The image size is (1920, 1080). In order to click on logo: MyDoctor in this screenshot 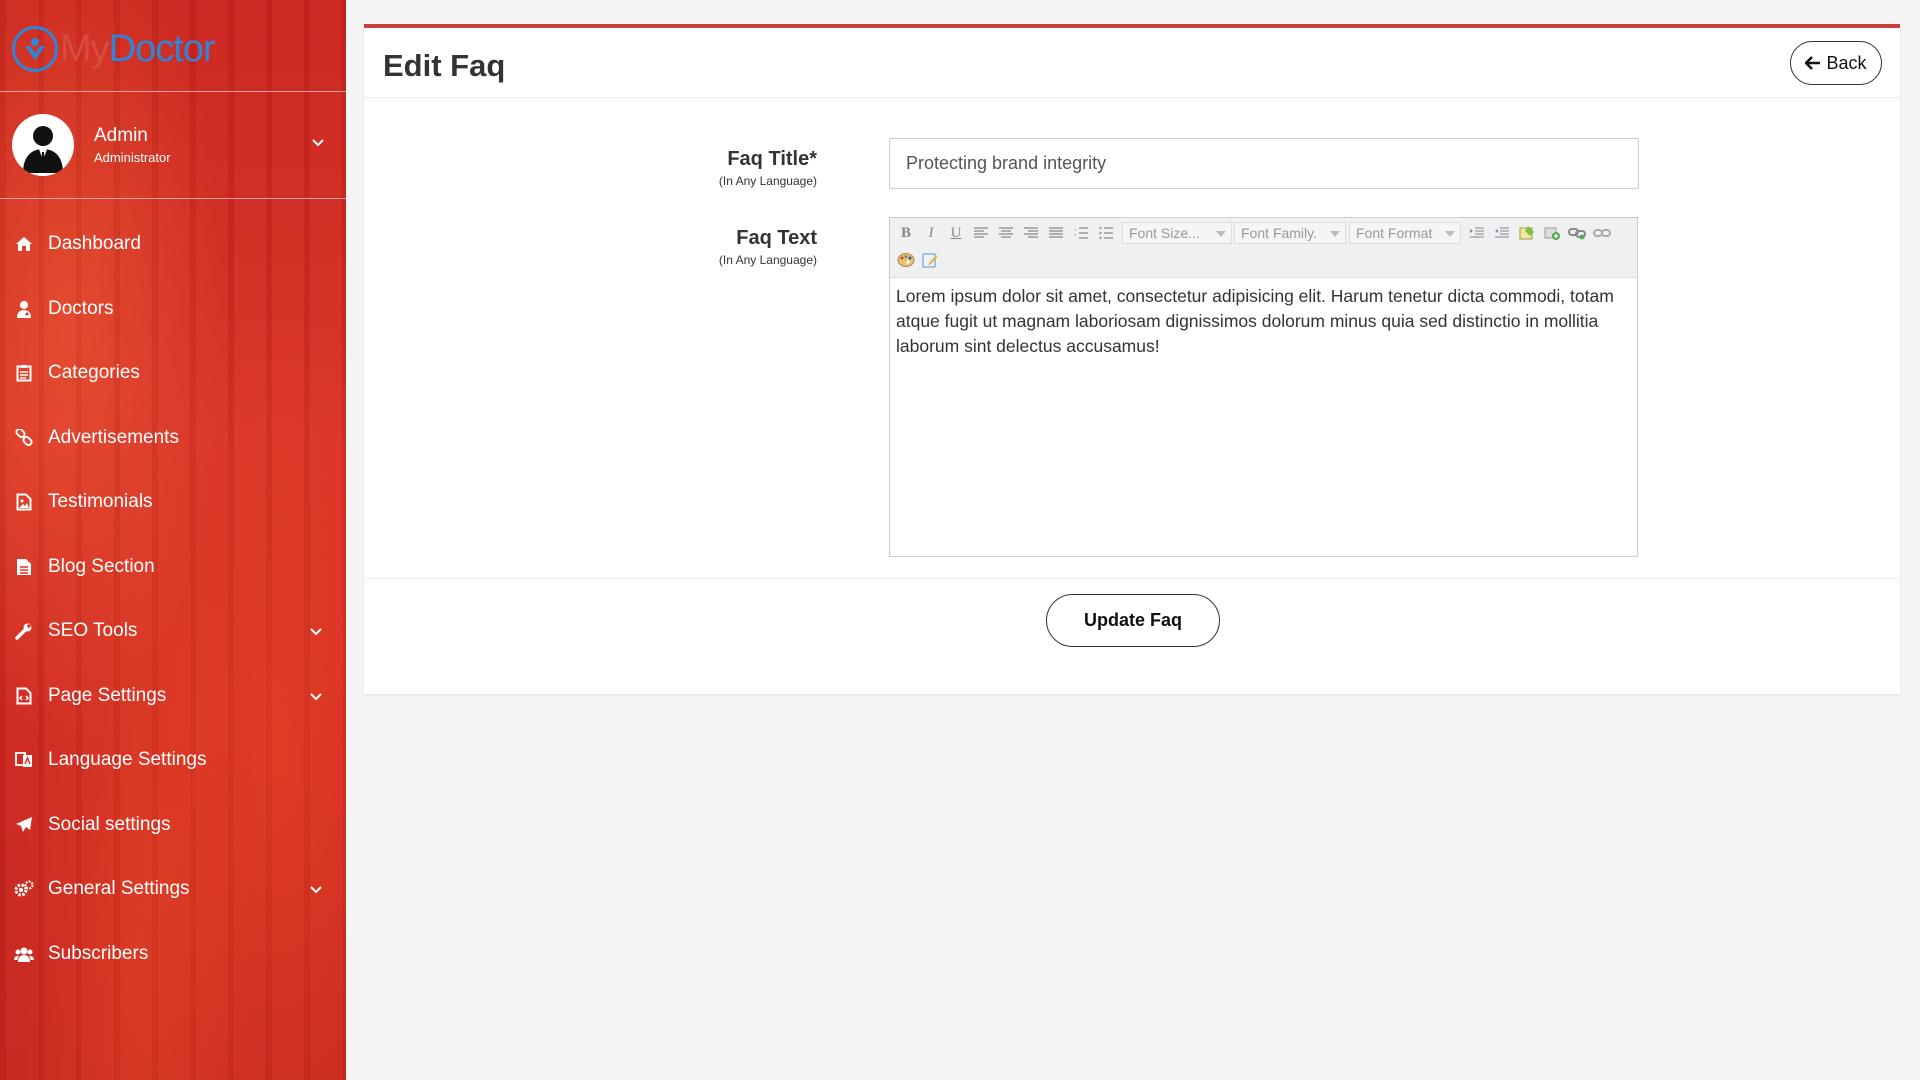, I will do `click(114, 49)`.